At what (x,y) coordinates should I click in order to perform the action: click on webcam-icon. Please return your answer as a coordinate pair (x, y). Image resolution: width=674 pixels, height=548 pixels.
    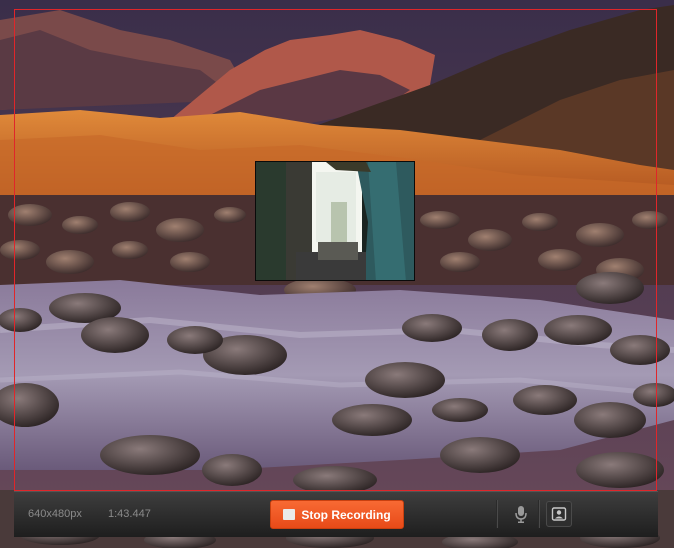
    Looking at the image, I should click on (559, 514).